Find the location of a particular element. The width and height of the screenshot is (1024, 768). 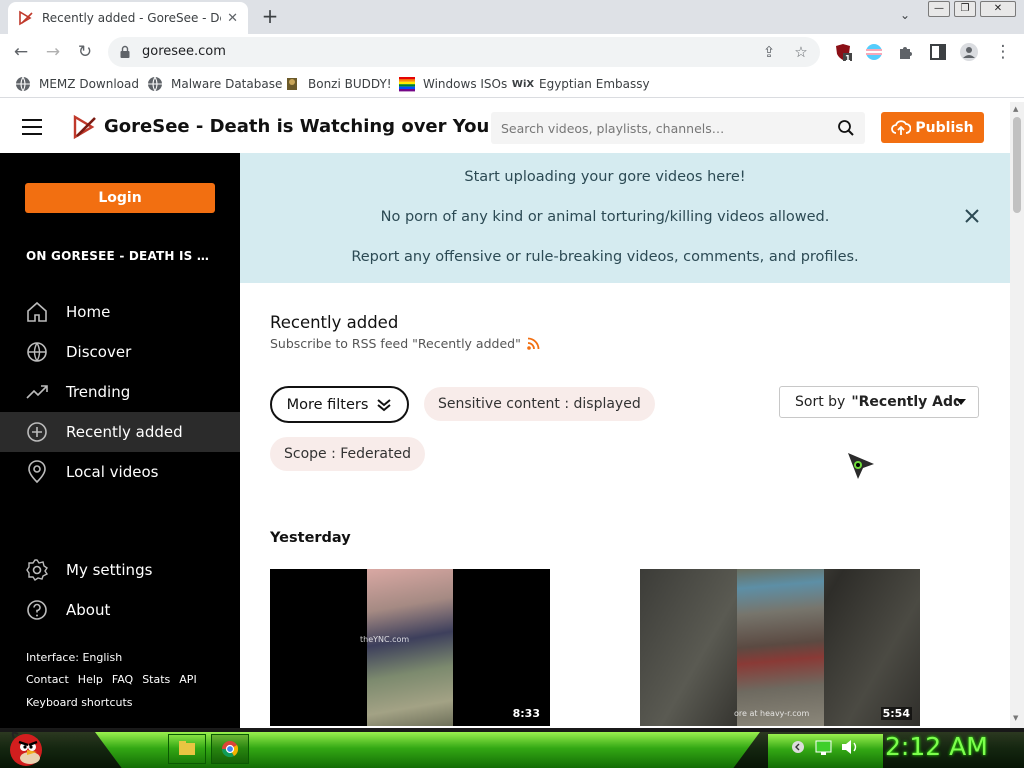

sort-select: Sort by "Recently Added" is located at coordinates (879, 402).